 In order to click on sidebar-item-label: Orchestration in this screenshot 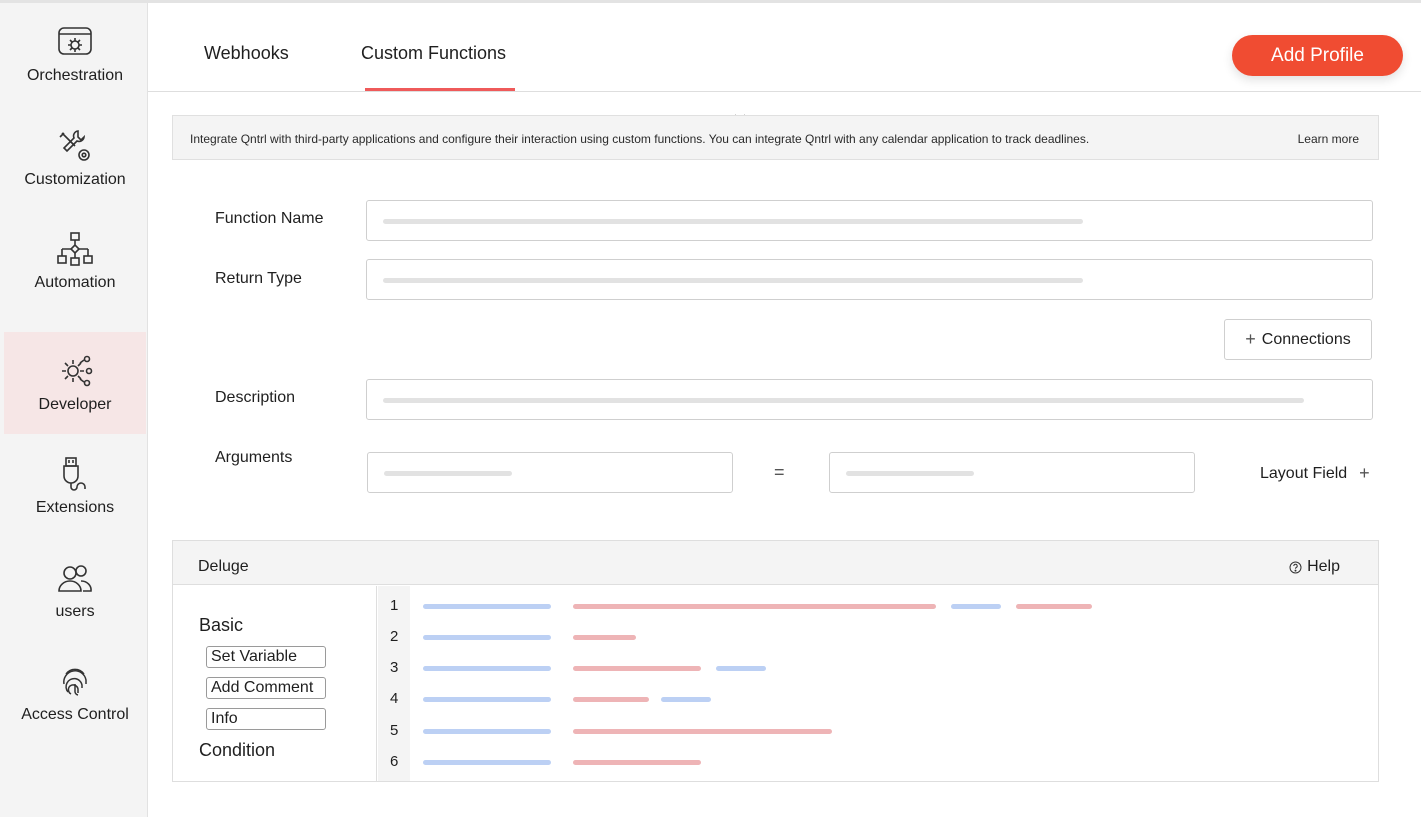, I will do `click(75, 75)`.